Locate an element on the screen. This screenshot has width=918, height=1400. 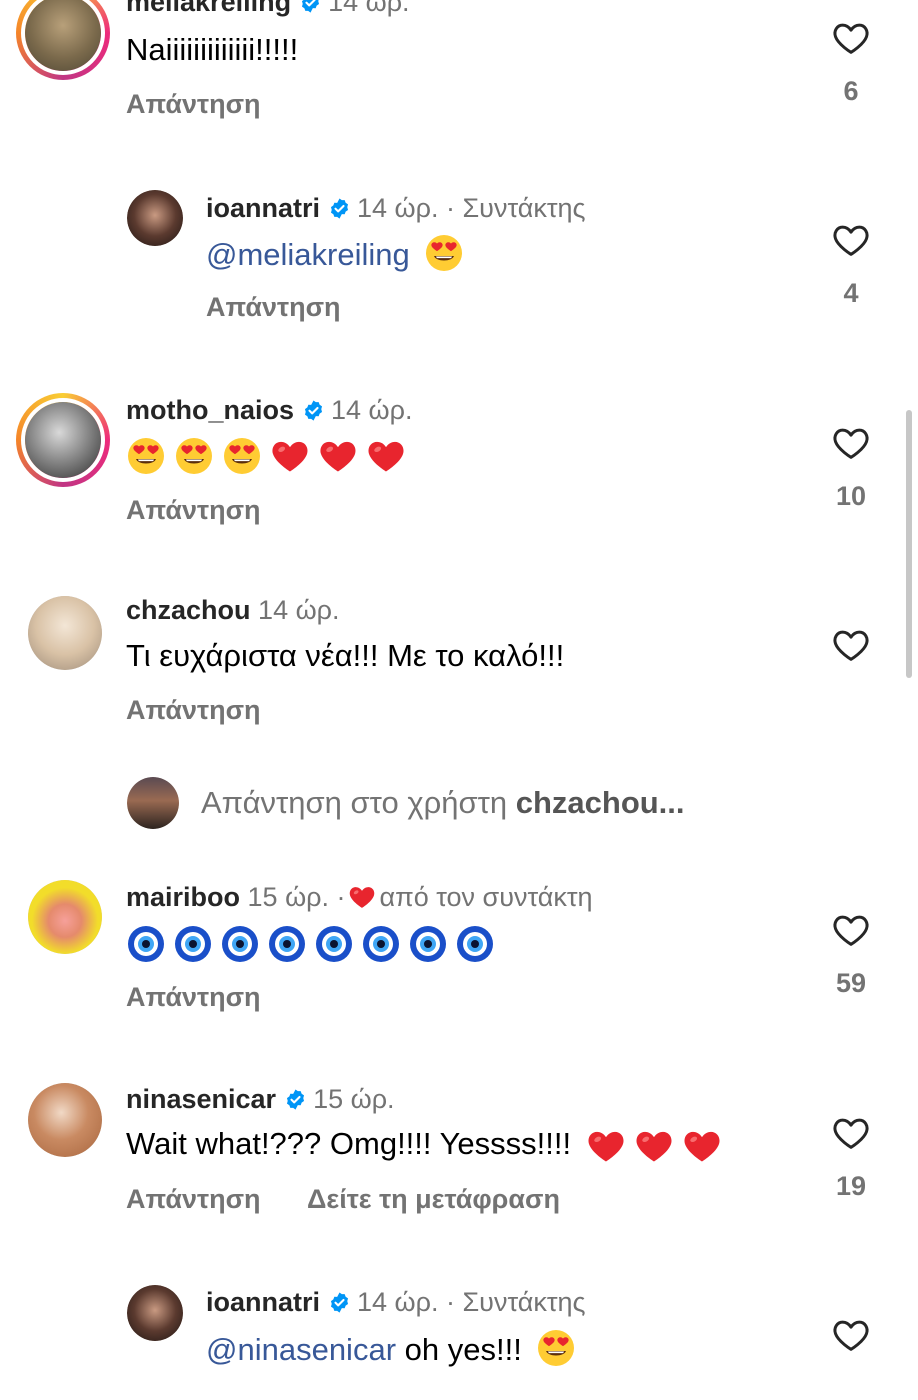
mention-link: @ninasenicar is located at coordinates (301, 1349).